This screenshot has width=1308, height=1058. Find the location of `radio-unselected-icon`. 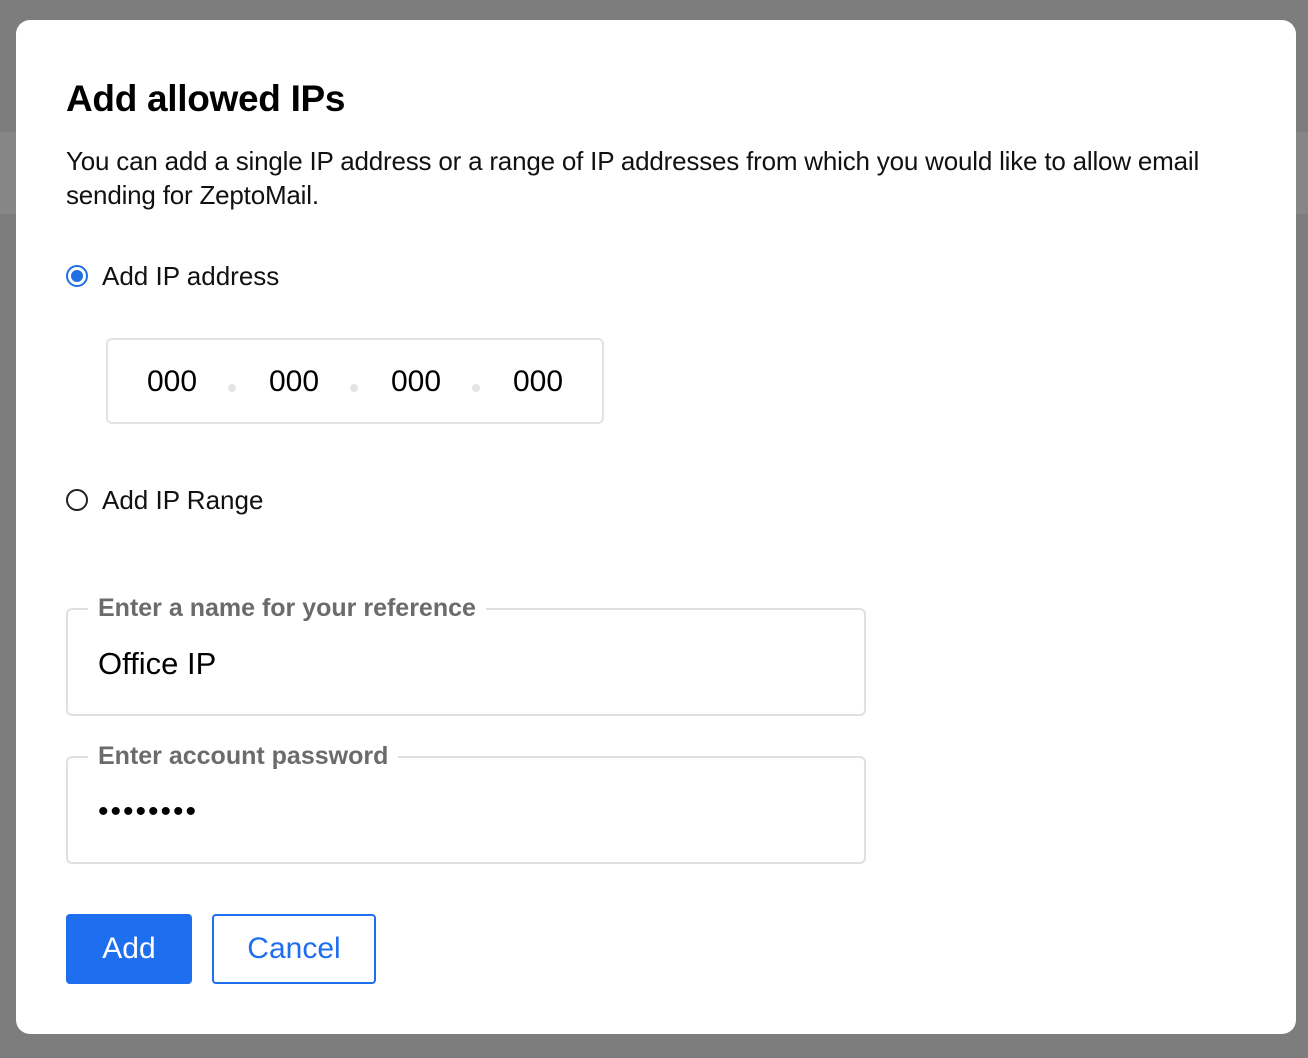

radio-unselected-icon is located at coordinates (77, 500).